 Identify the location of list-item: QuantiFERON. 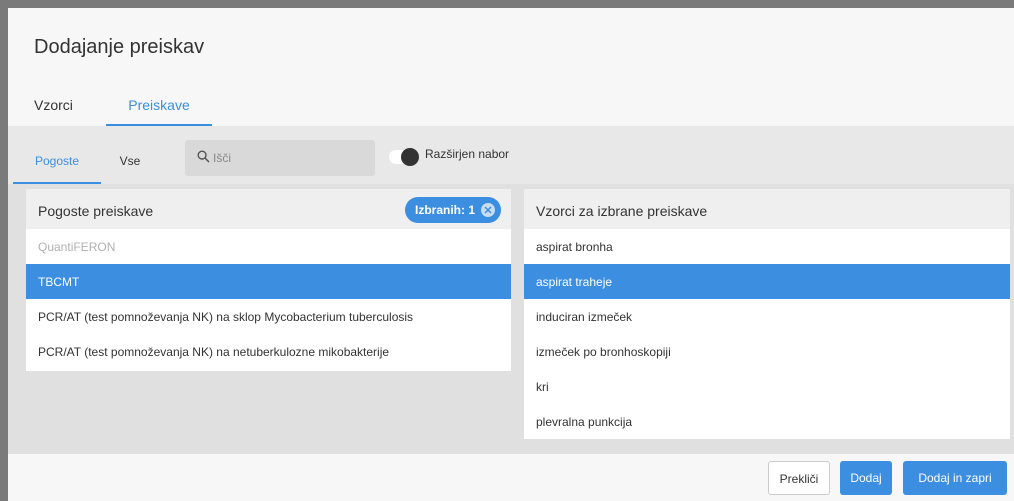
(77, 247).